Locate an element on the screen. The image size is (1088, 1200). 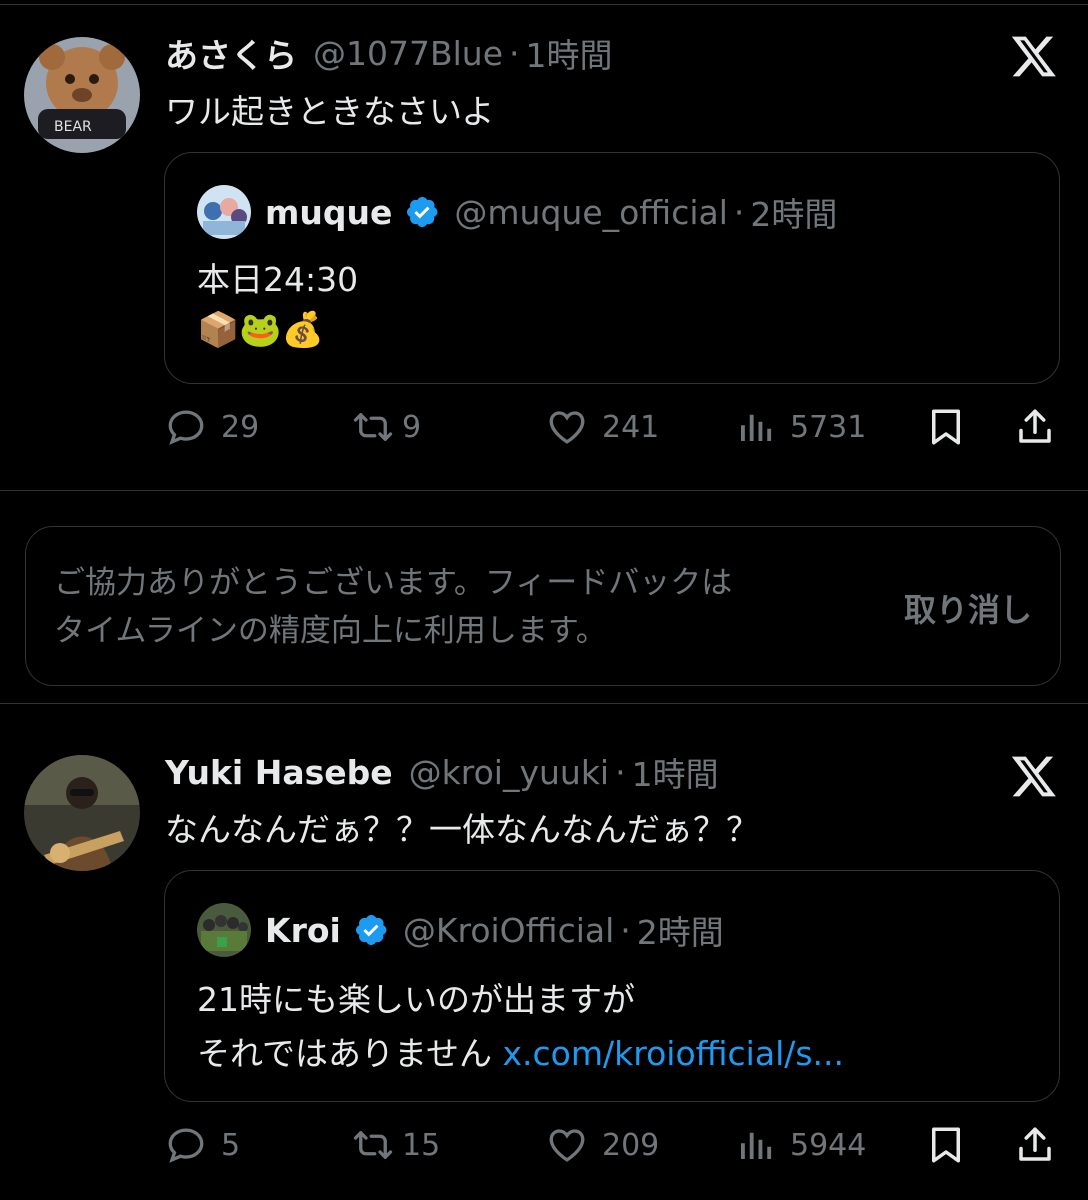
quote-text: 本日24:30 📦🐸💰 is located at coordinates (277, 305).